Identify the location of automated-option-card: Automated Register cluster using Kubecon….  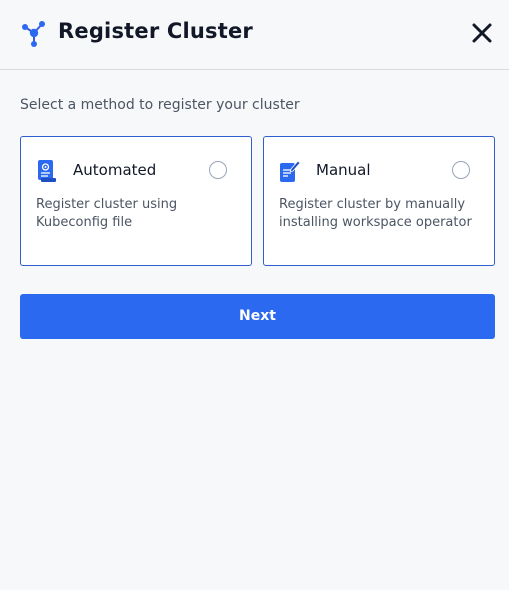
(136, 201).